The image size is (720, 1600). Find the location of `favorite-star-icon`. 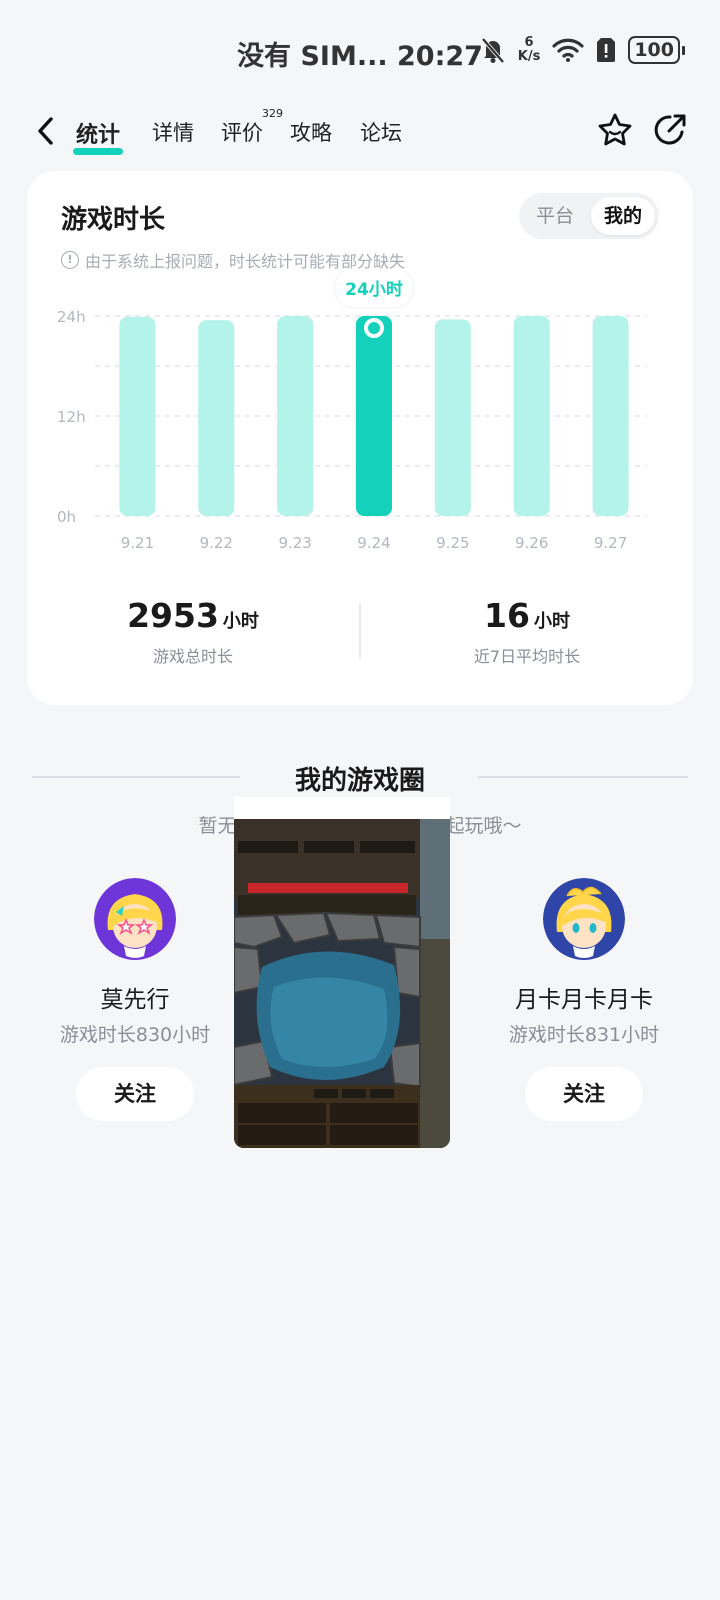

favorite-star-icon is located at coordinates (615, 130).